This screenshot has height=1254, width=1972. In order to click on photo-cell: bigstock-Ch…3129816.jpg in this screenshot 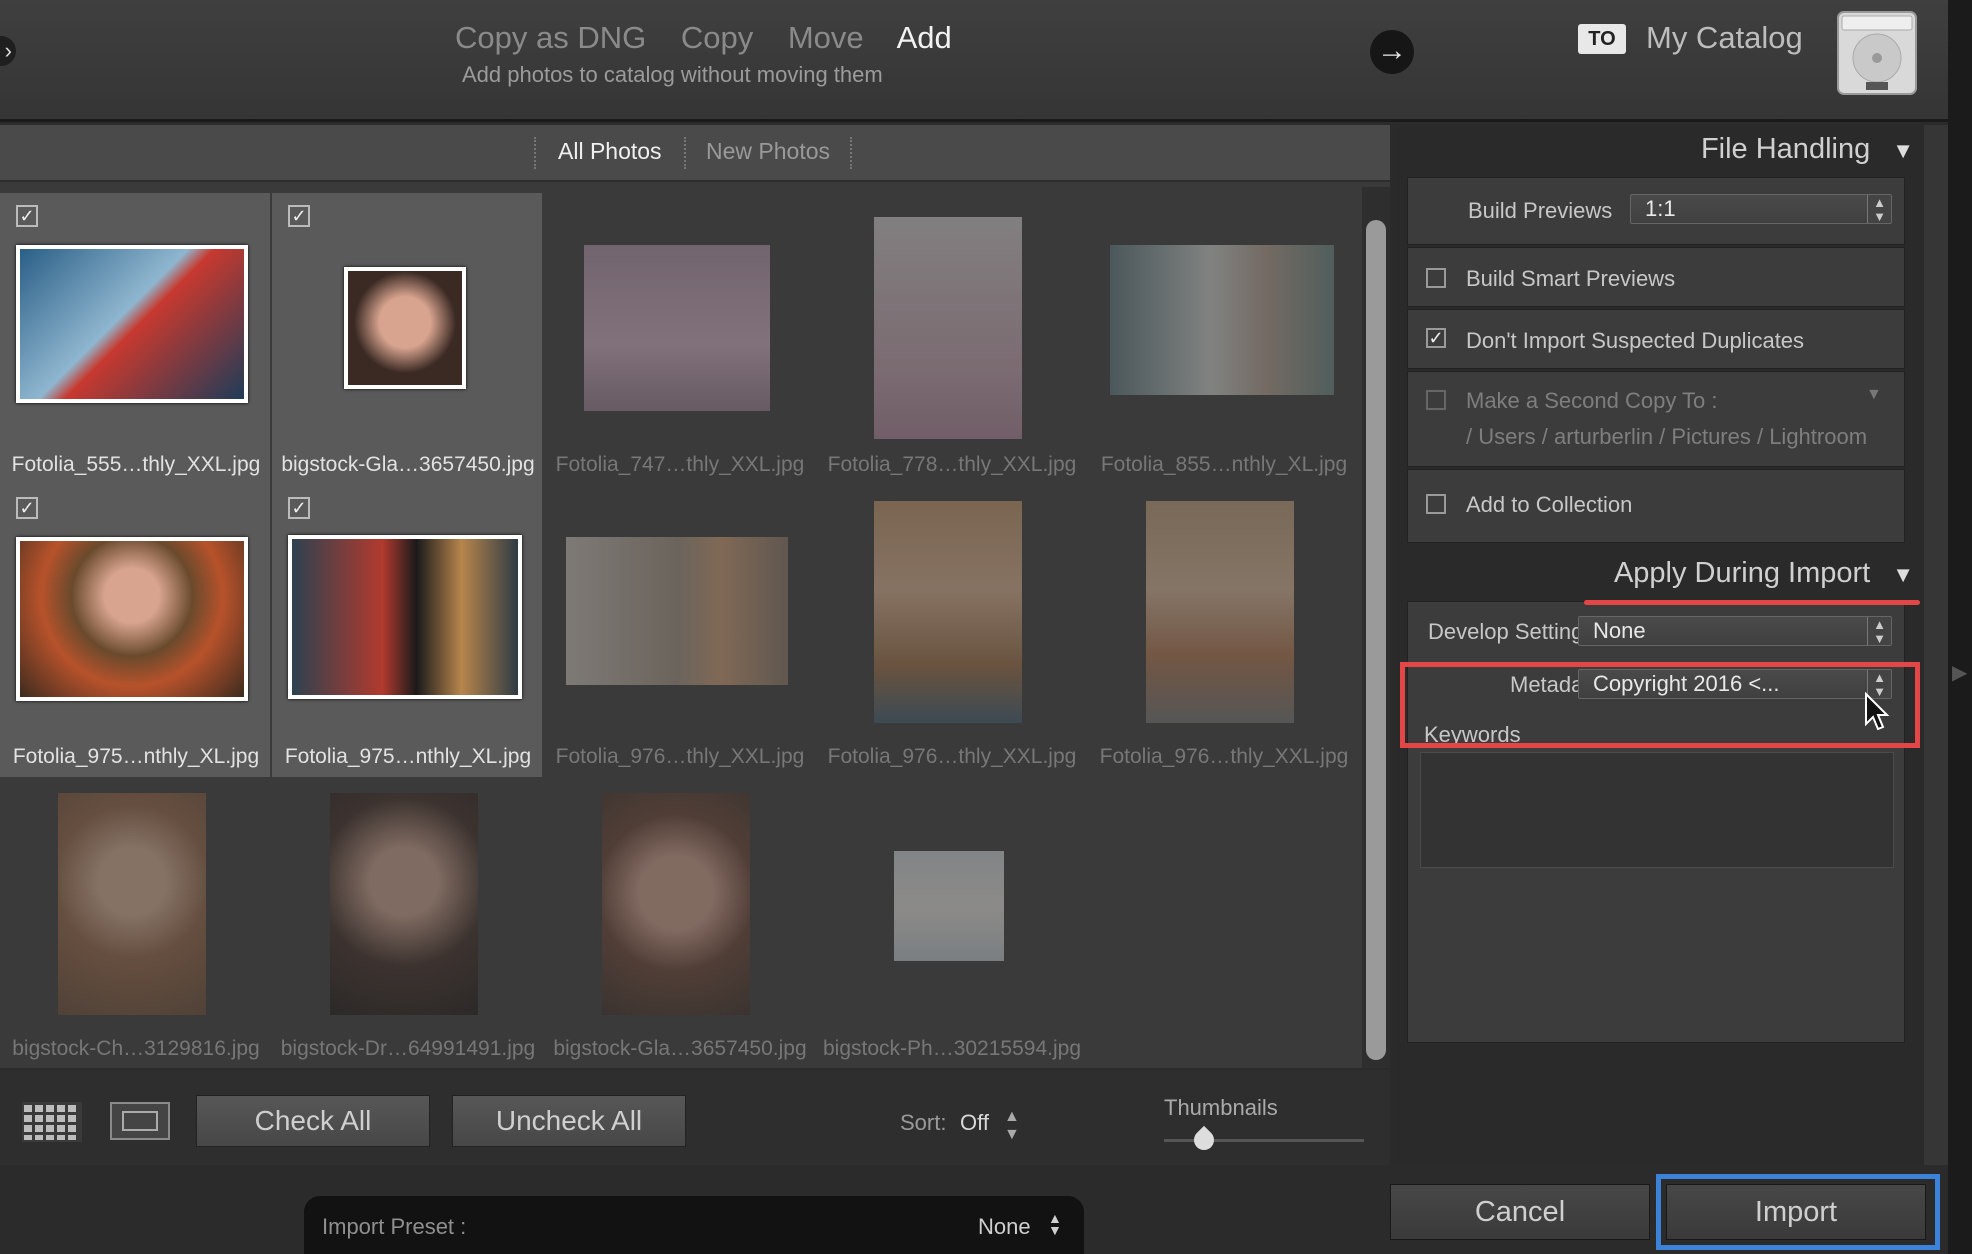, I will do `click(136, 923)`.